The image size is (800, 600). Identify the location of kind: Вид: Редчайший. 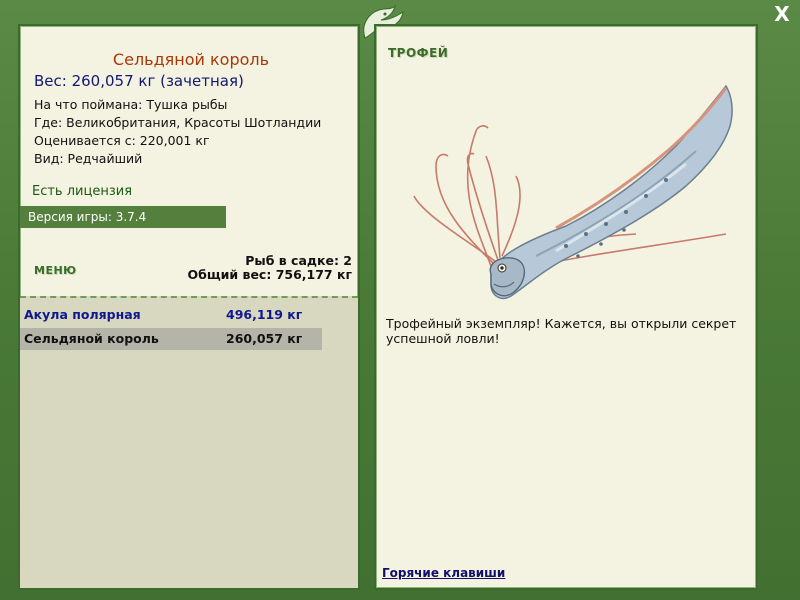
(88, 158).